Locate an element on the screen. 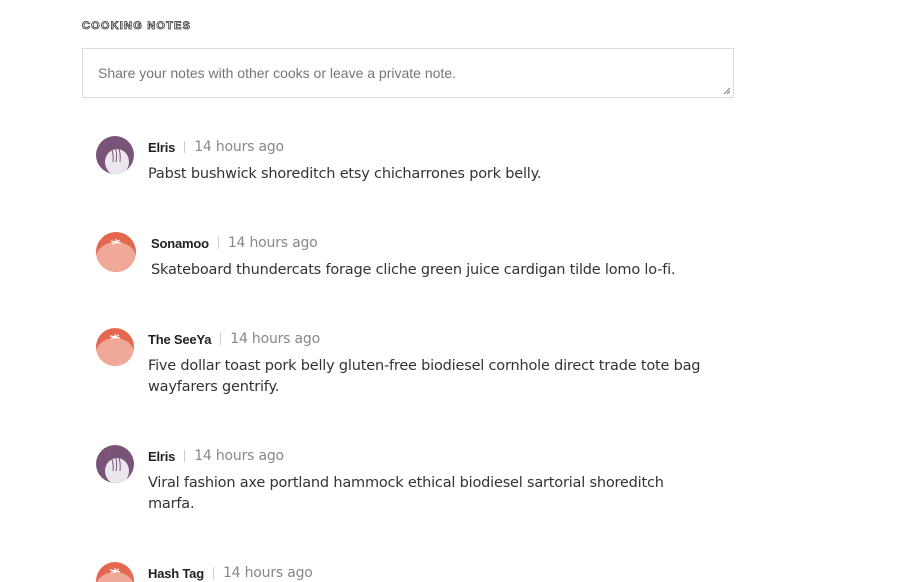  notes-input is located at coordinates (408, 73).